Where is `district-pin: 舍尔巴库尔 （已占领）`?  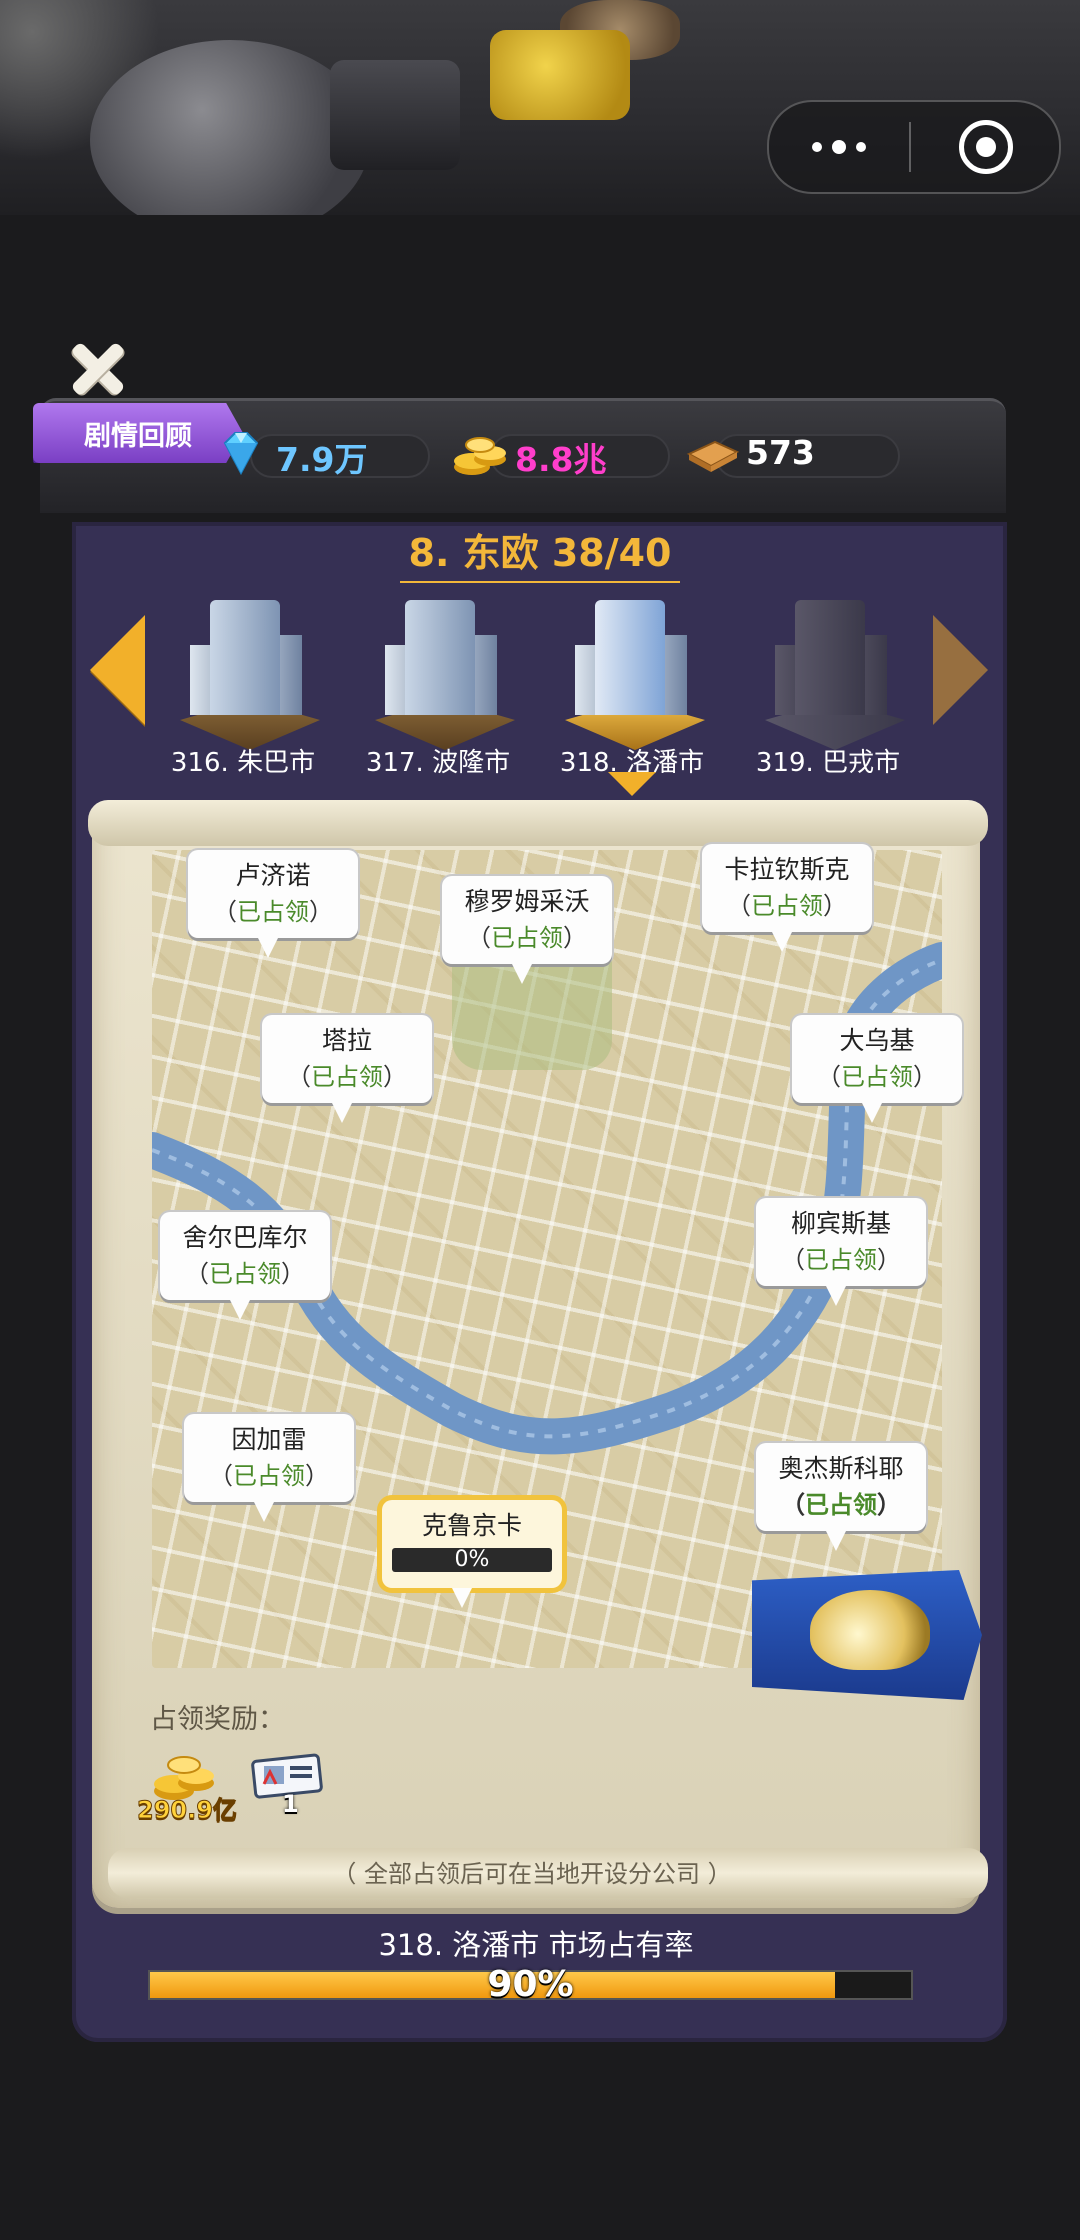
district-pin: 舍尔巴库尔 （已占领） is located at coordinates (245, 1266).